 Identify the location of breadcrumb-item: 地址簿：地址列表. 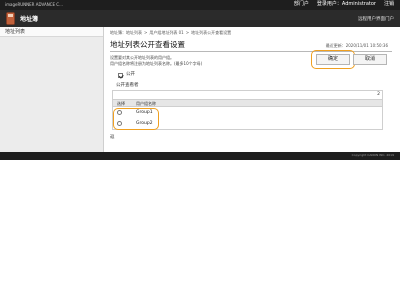
(126, 33).